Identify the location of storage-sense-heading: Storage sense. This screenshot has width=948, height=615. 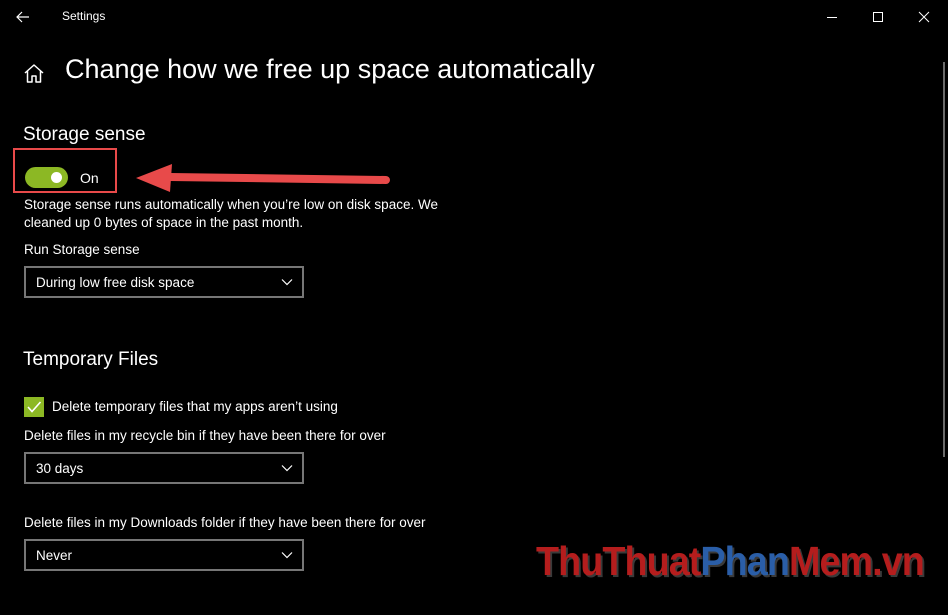
(84, 134).